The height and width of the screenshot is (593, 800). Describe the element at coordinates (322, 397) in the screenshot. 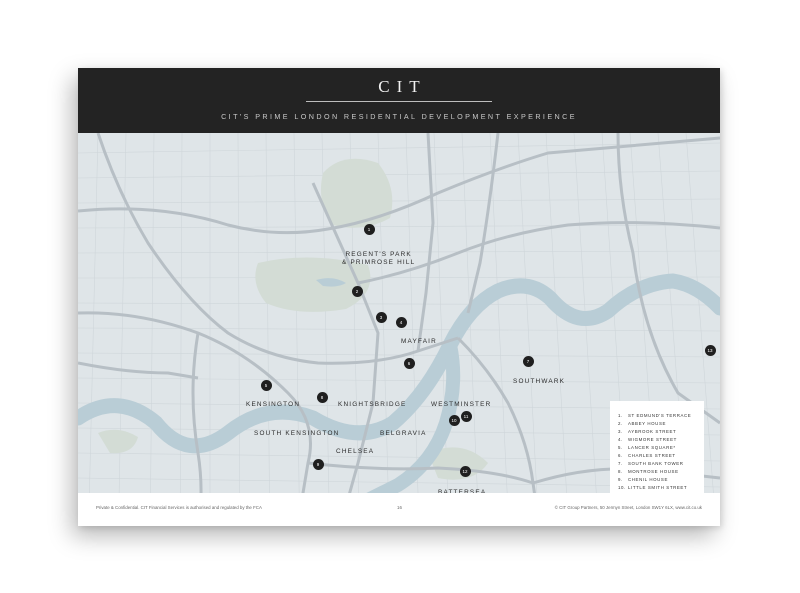

I see `property-marker: 8` at that location.